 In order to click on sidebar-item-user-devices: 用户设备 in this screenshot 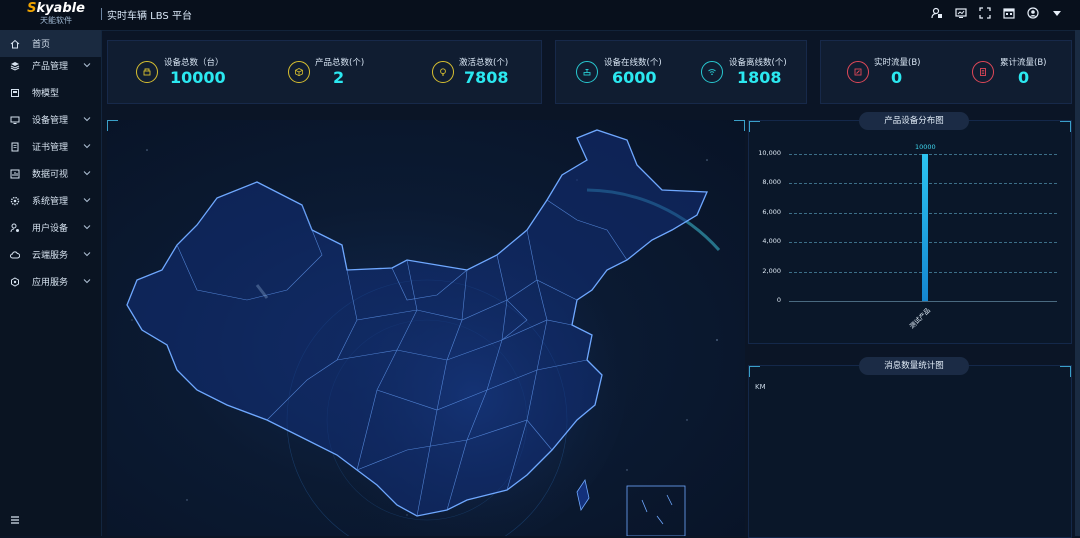, I will do `click(50, 227)`.